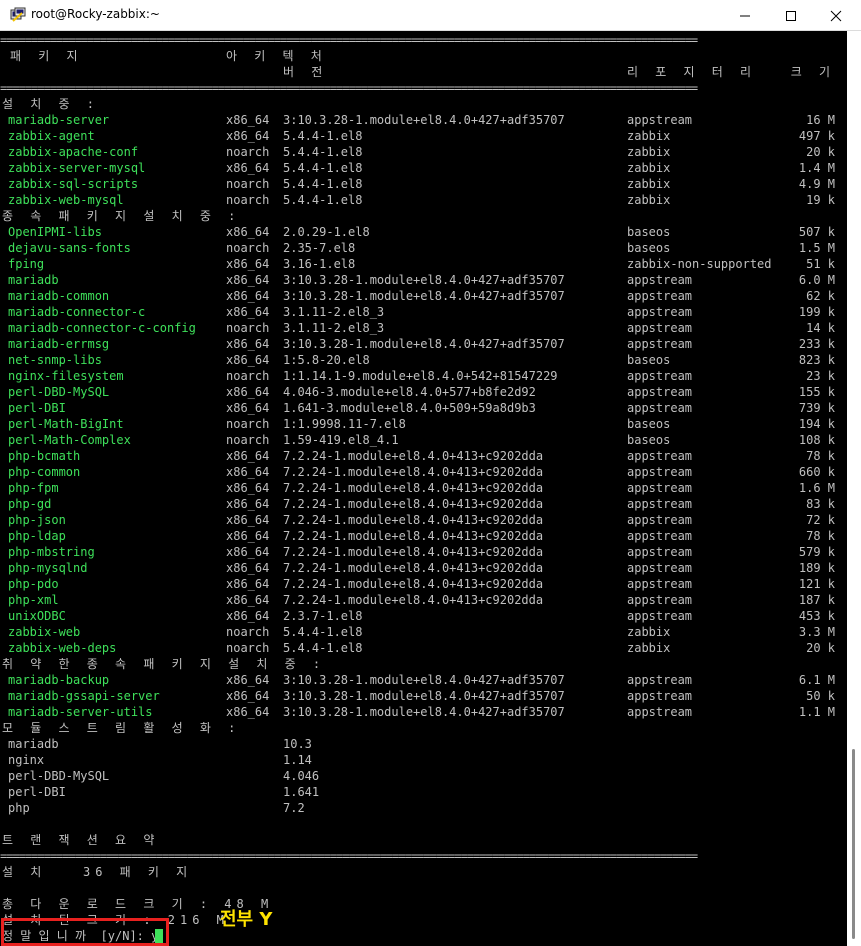  Describe the element at coordinates (745, 15) in the screenshot. I see `minimize-button` at that location.